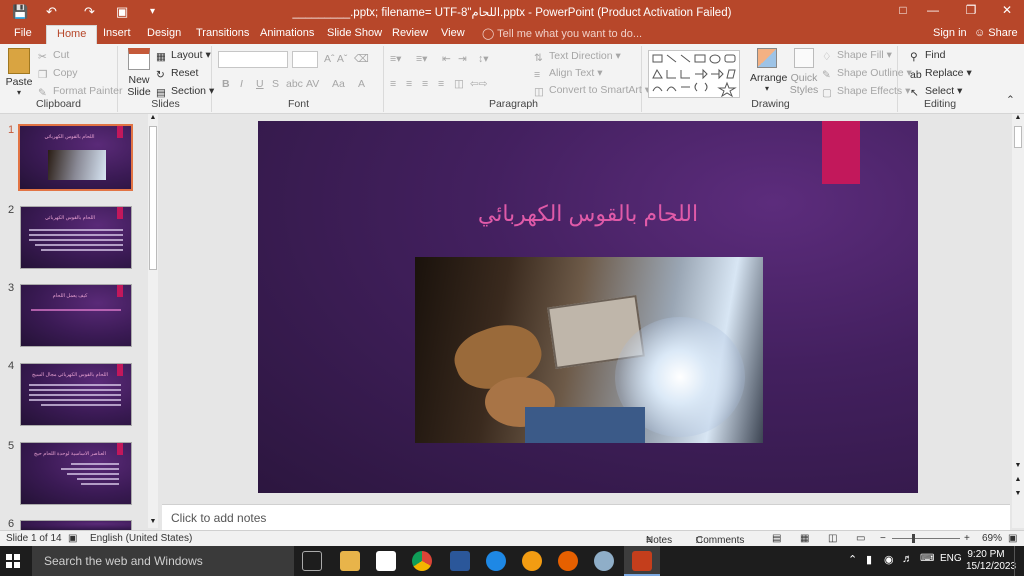 This screenshot has width=1024, height=576. Describe the element at coordinates (462, 59) in the screenshot. I see `increase-indent-icon: ⇥` at that location.